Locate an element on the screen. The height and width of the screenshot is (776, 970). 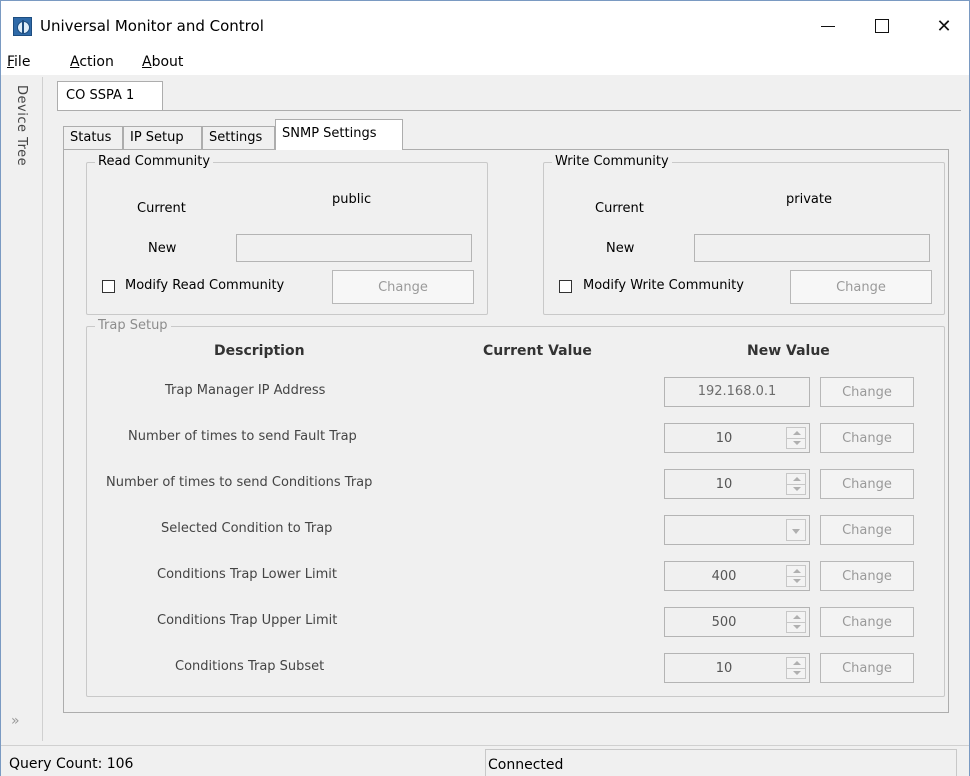
close-button: ✕ is located at coordinates (944, 26).